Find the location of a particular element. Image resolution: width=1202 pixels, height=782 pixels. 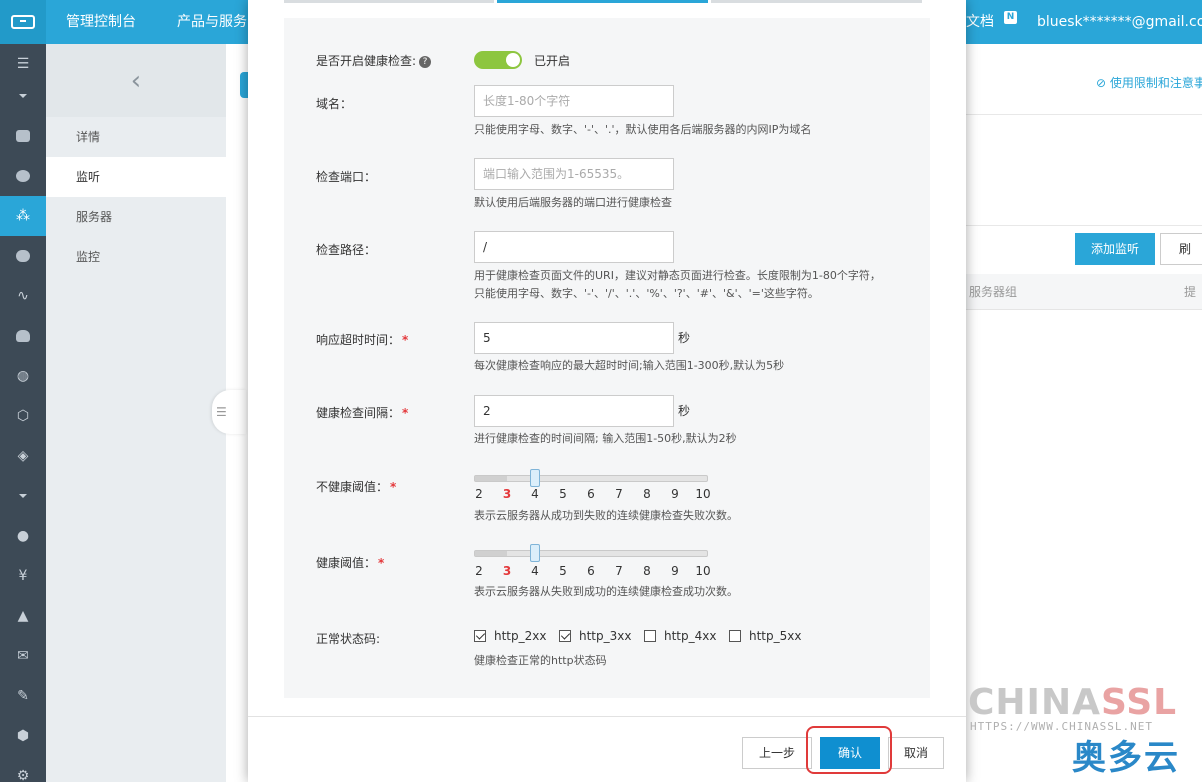

health-check-status: 已开启 is located at coordinates (552, 61).